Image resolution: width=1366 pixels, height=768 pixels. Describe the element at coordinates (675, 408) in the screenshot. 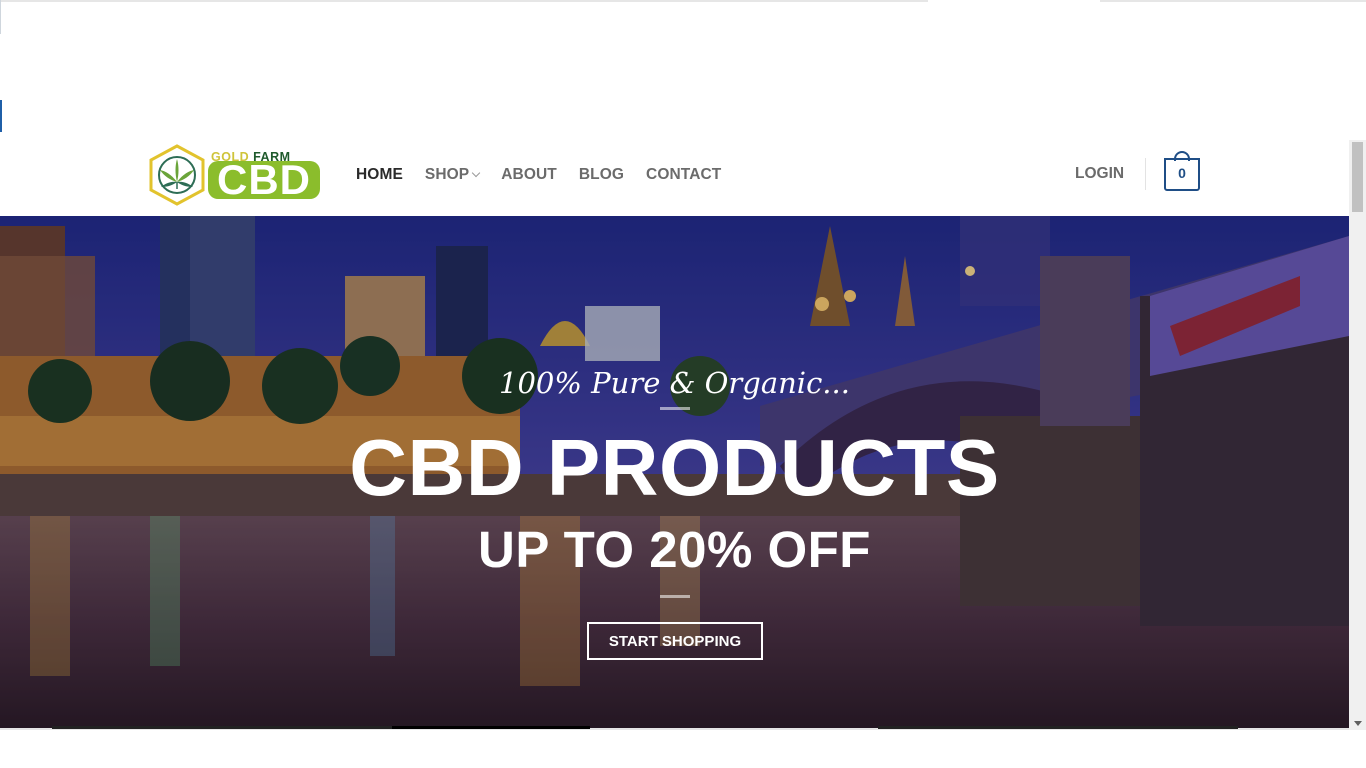

I see `hero-divider-top` at that location.